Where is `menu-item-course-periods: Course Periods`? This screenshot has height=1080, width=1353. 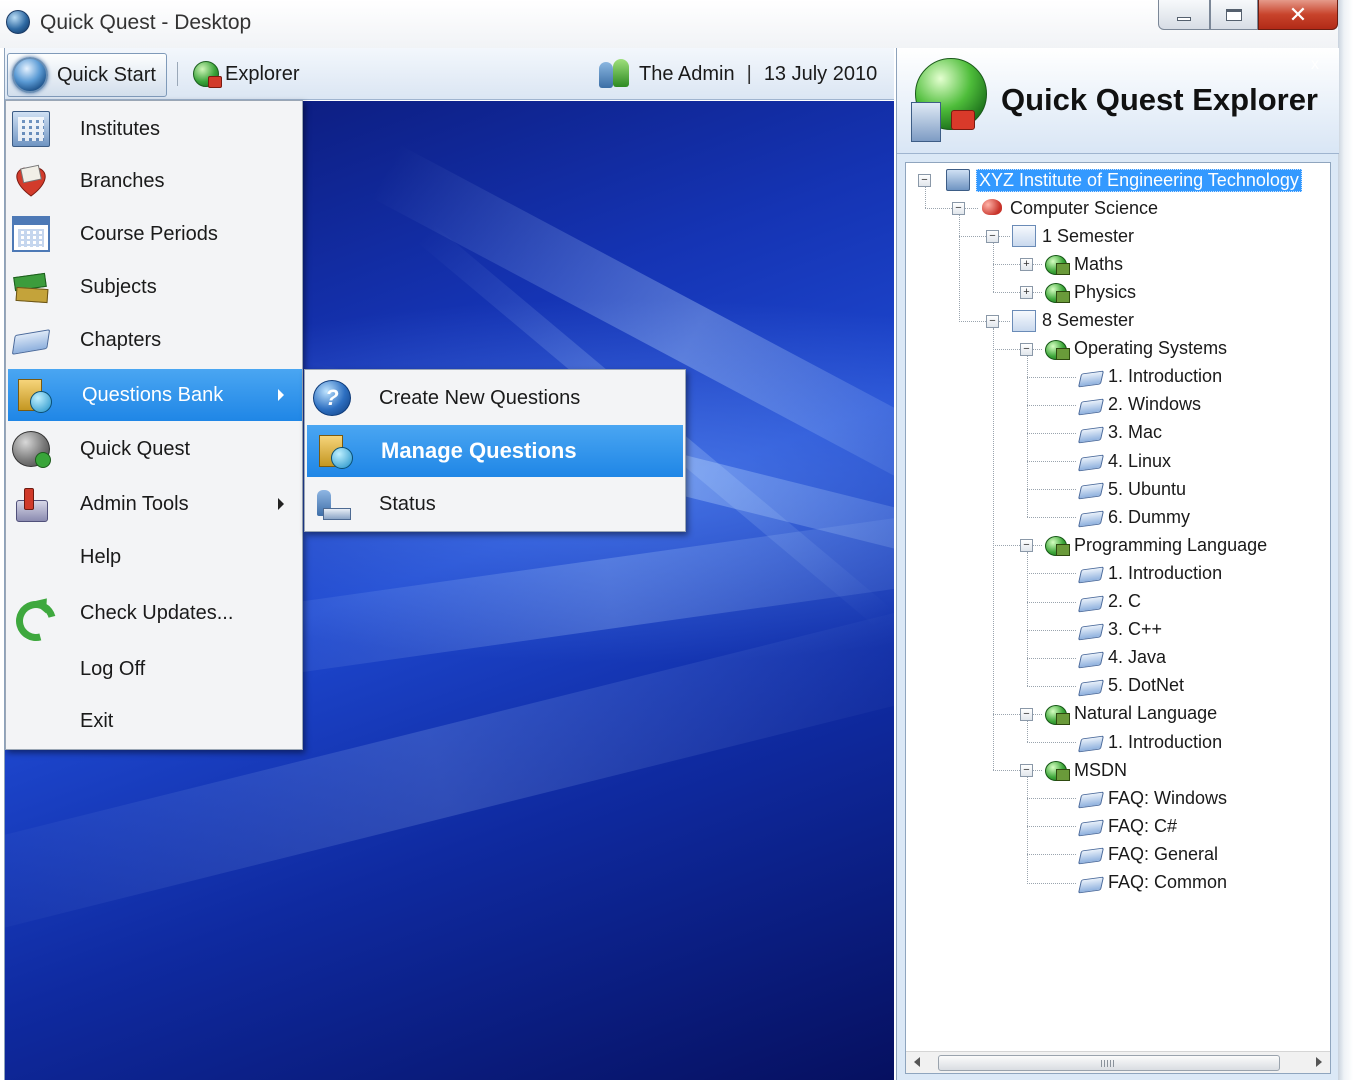 menu-item-course-periods: Course Periods is located at coordinates (154, 234).